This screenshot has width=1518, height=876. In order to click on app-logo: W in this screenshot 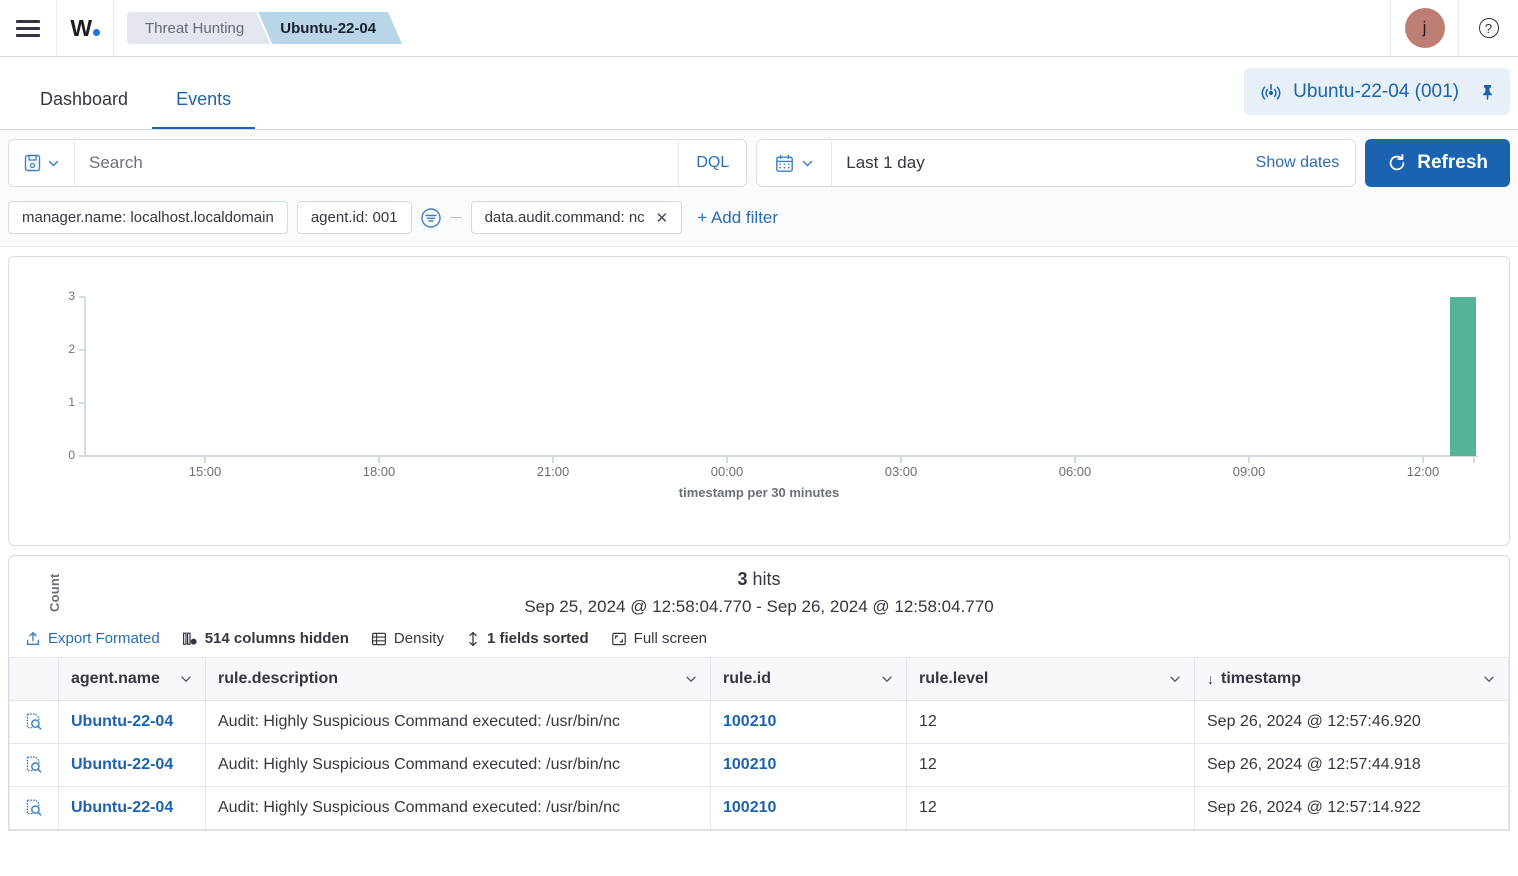, I will do `click(85, 28)`.